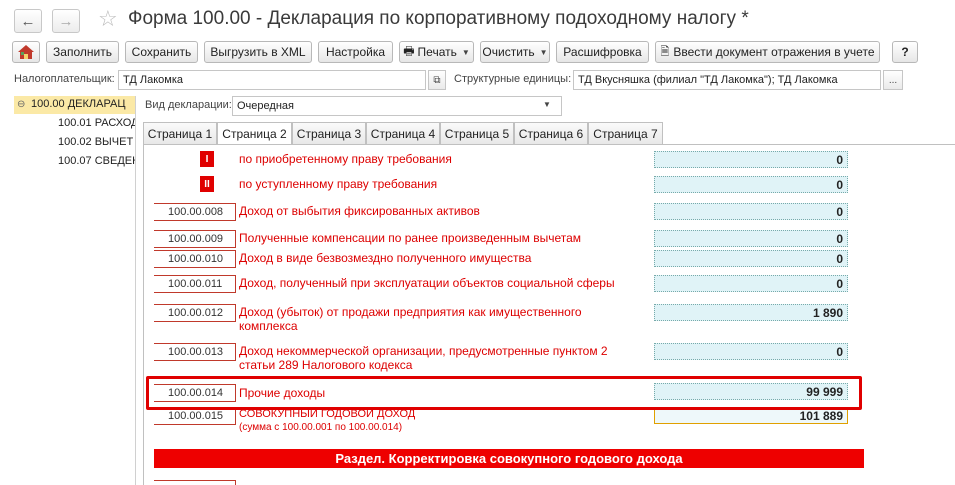 The height and width of the screenshot is (485, 955). What do you see at coordinates (751, 312) in the screenshot?
I see `row-value-field: 1 890` at bounding box center [751, 312].